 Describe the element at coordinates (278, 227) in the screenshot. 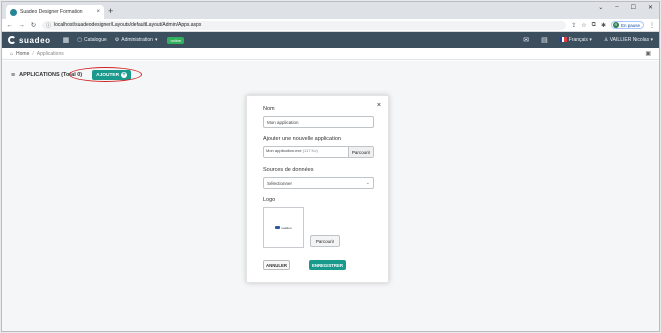

I see `logo-thumb-mark-icon` at that location.